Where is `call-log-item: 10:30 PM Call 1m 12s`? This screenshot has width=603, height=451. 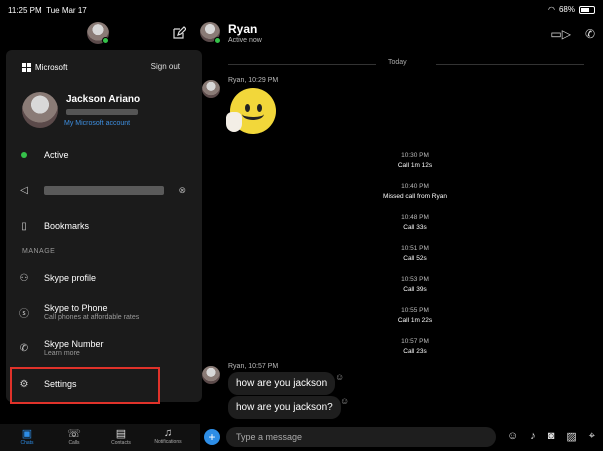 call-log-item: 10:30 PM Call 1m 12s is located at coordinates (415, 160).